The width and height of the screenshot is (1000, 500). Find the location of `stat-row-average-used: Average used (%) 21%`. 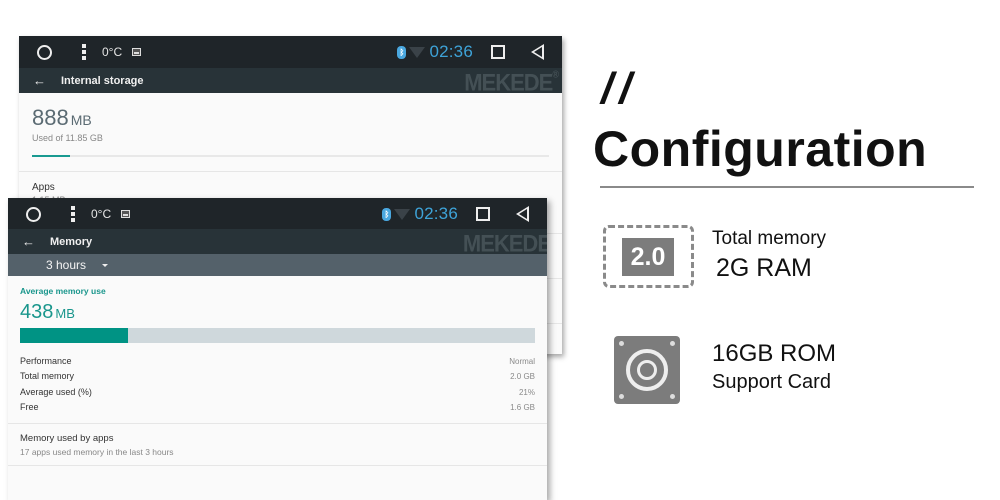

stat-row-average-used: Average used (%) 21% is located at coordinates (277, 391).